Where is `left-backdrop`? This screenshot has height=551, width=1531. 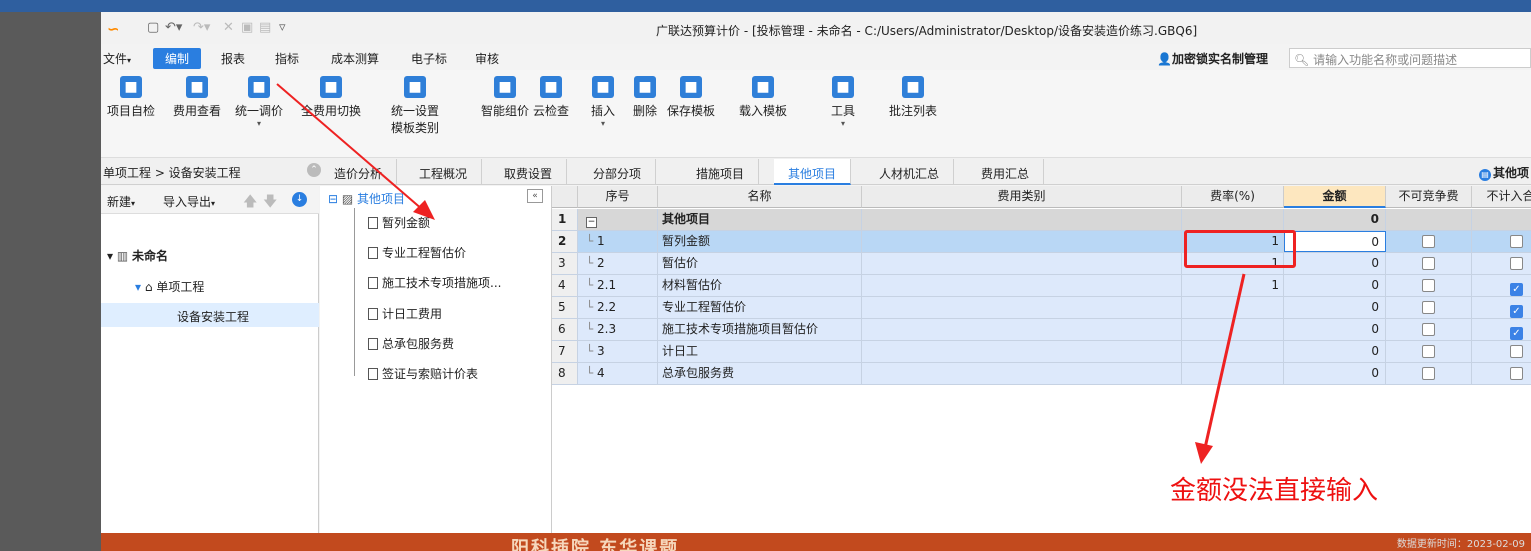 left-backdrop is located at coordinates (50, 281).